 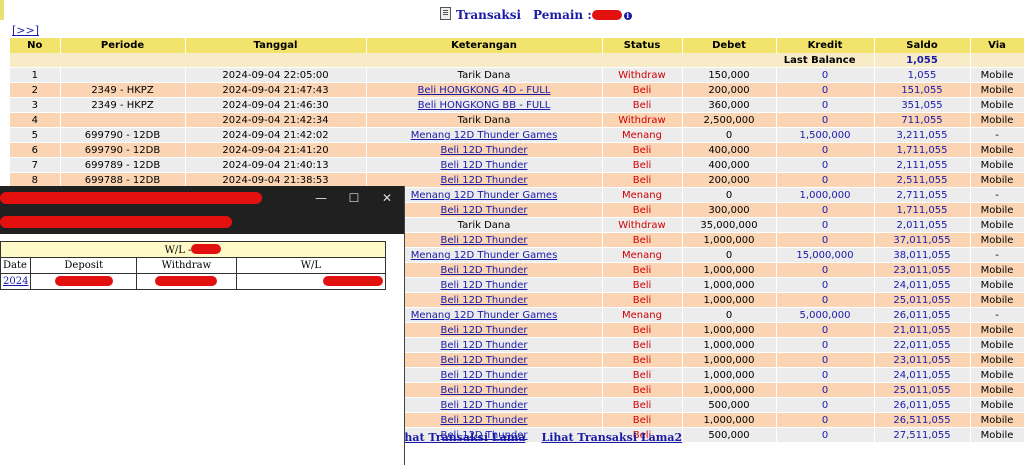 I want to click on old-transactions-2-link: Lihat Transaksi Lama2, so click(x=611, y=437).